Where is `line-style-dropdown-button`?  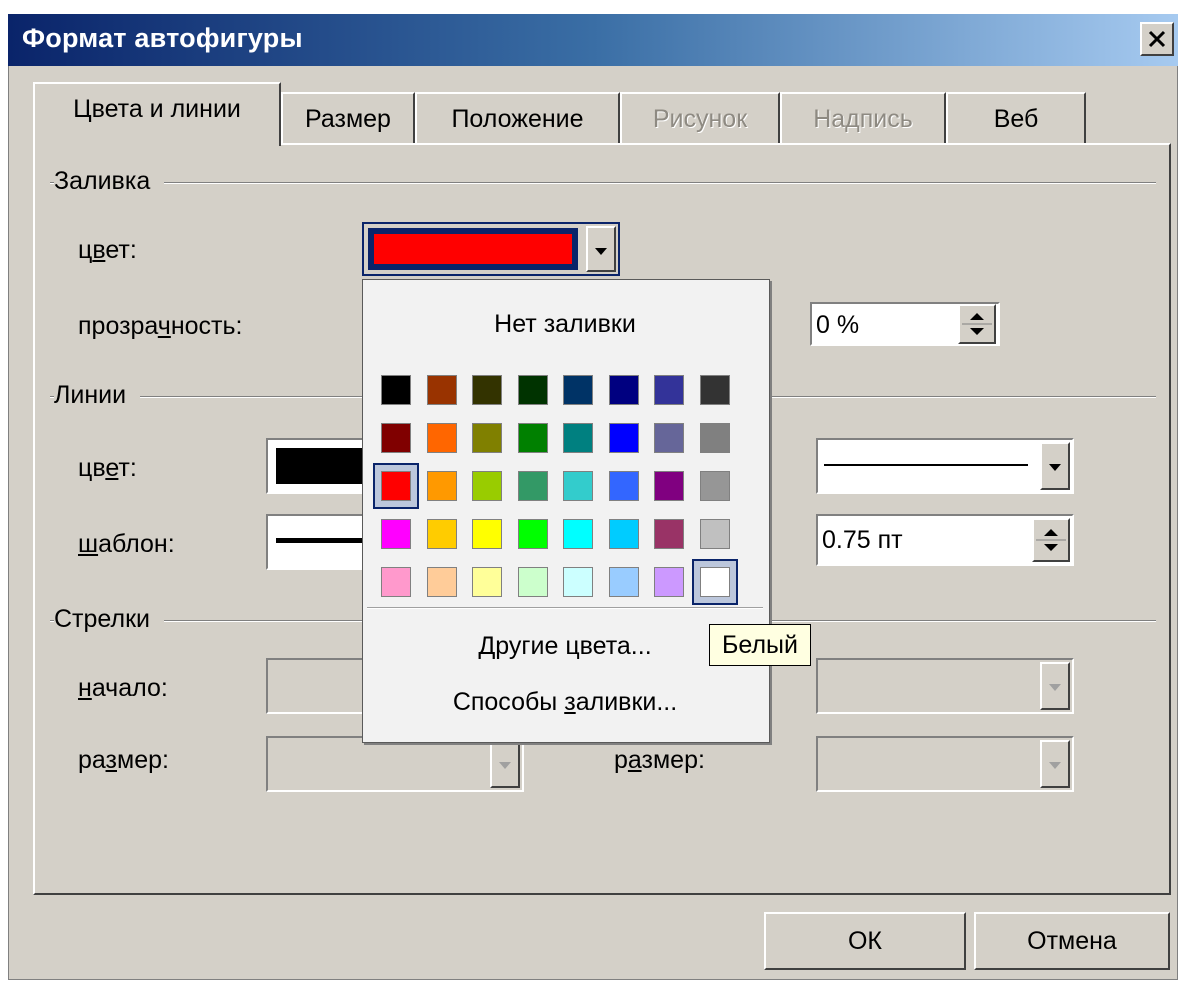 line-style-dropdown-button is located at coordinates (1055, 466).